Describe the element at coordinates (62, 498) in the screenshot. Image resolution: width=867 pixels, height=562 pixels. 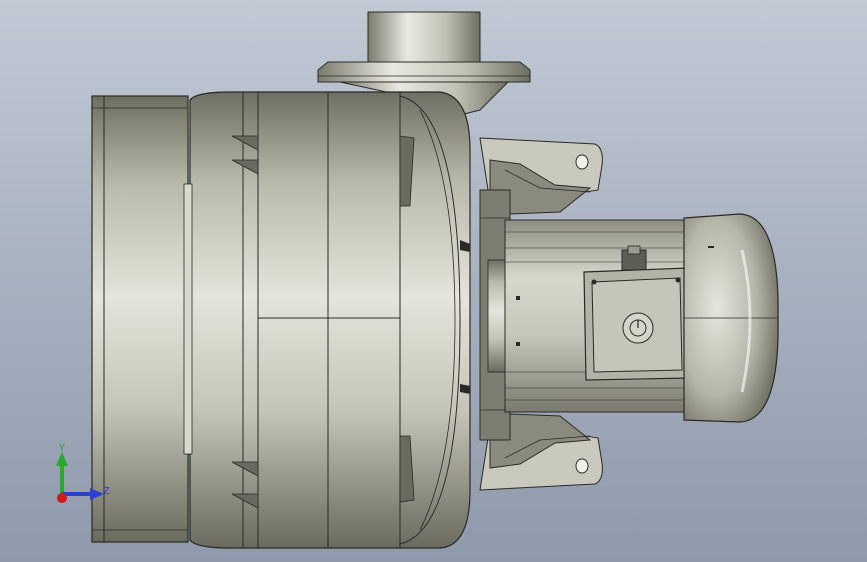
I see `x-axis-dot` at that location.